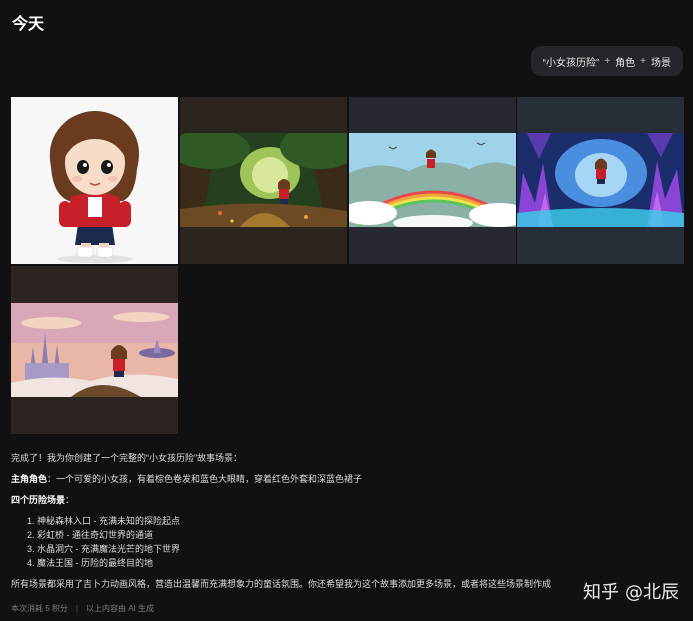  I want to click on user-prompt-bubble: “小女孩历险” + 角色 + 场景, so click(606, 61).